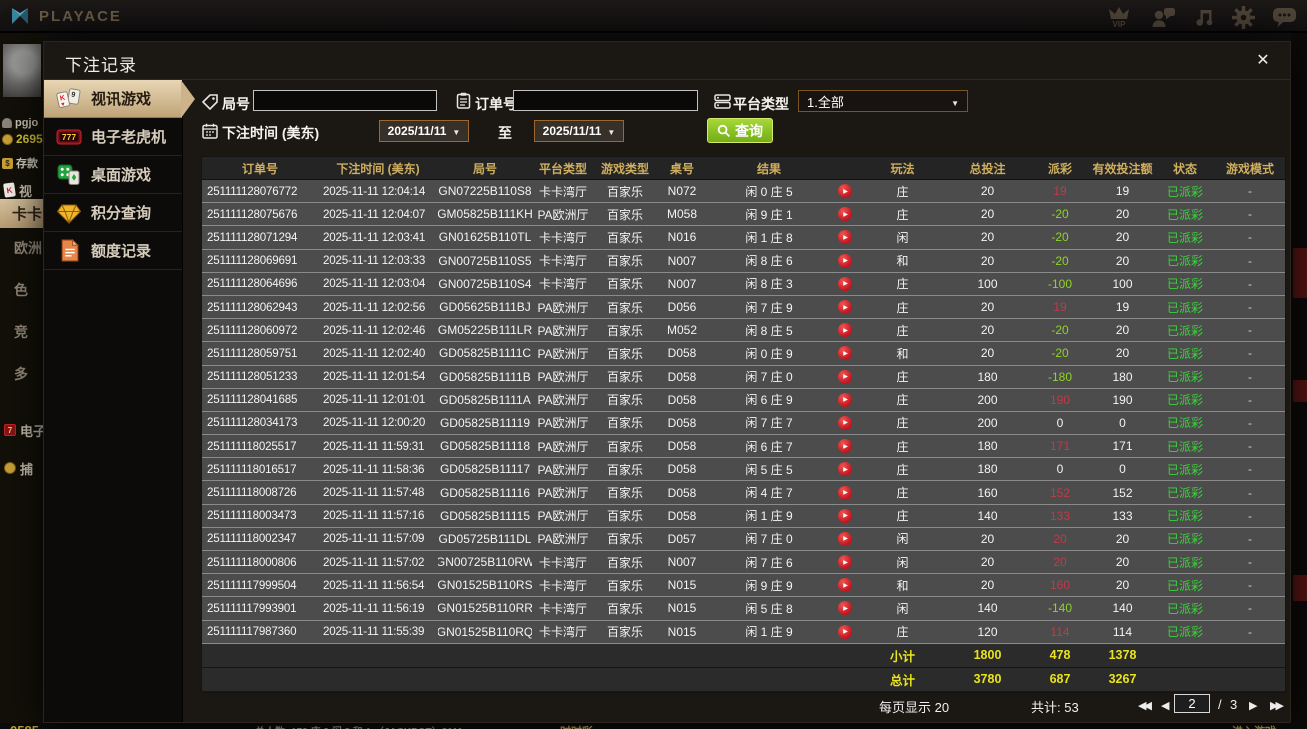 The height and width of the screenshot is (729, 1307). I want to click on avatar, so click(22, 70).